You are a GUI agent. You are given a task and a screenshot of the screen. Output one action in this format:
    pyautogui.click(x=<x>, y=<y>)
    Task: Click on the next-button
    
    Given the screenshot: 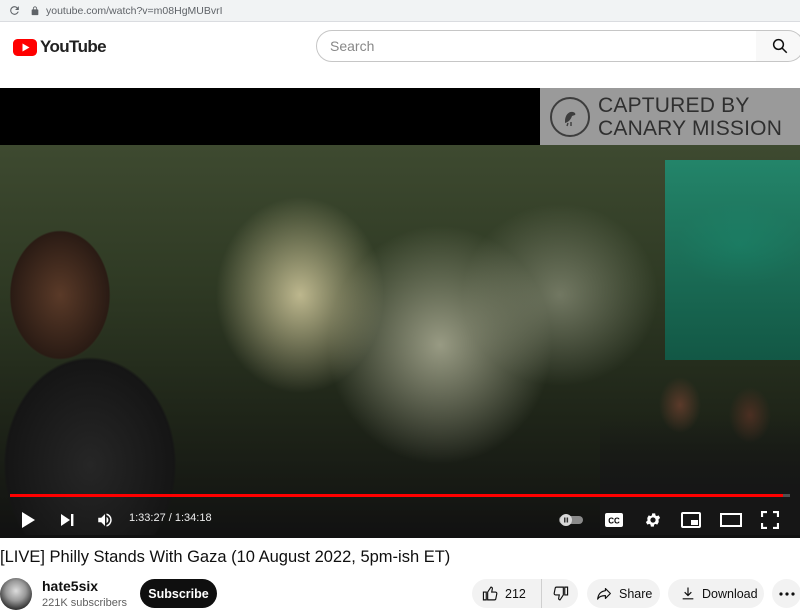 What is the action you would take?
    pyautogui.click(x=67, y=520)
    